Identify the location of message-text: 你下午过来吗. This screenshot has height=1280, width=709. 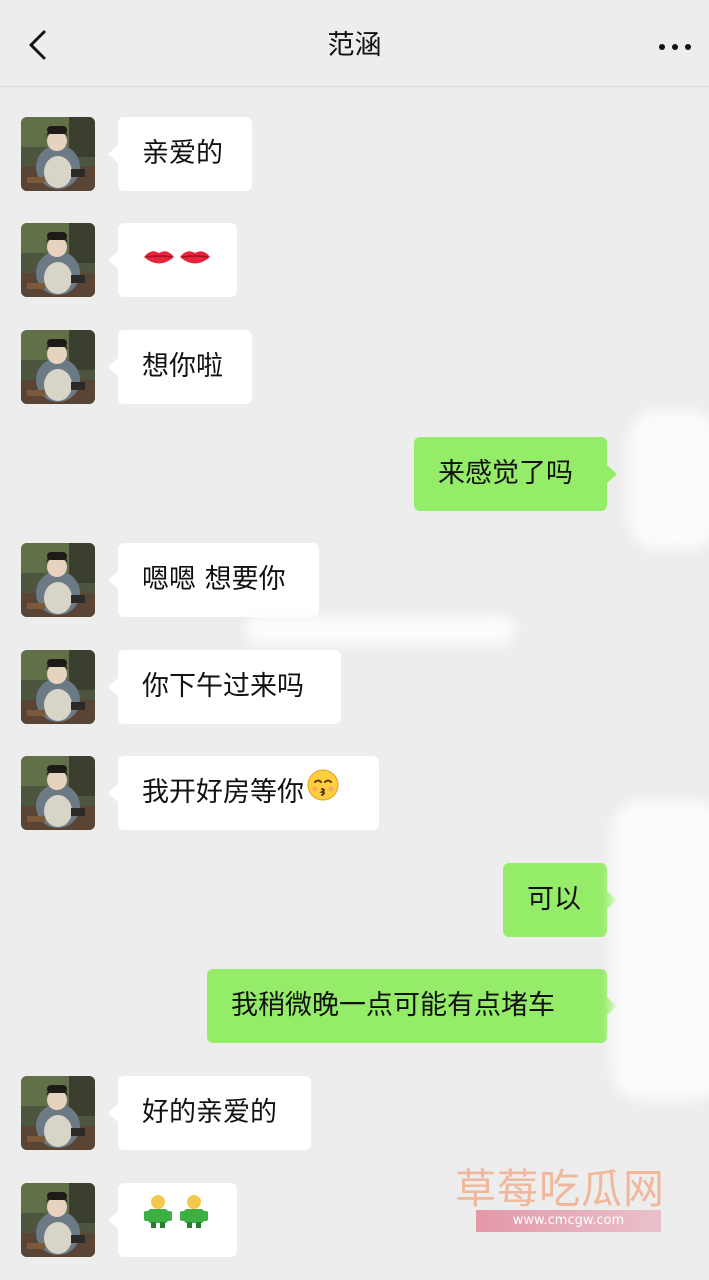
(223, 686).